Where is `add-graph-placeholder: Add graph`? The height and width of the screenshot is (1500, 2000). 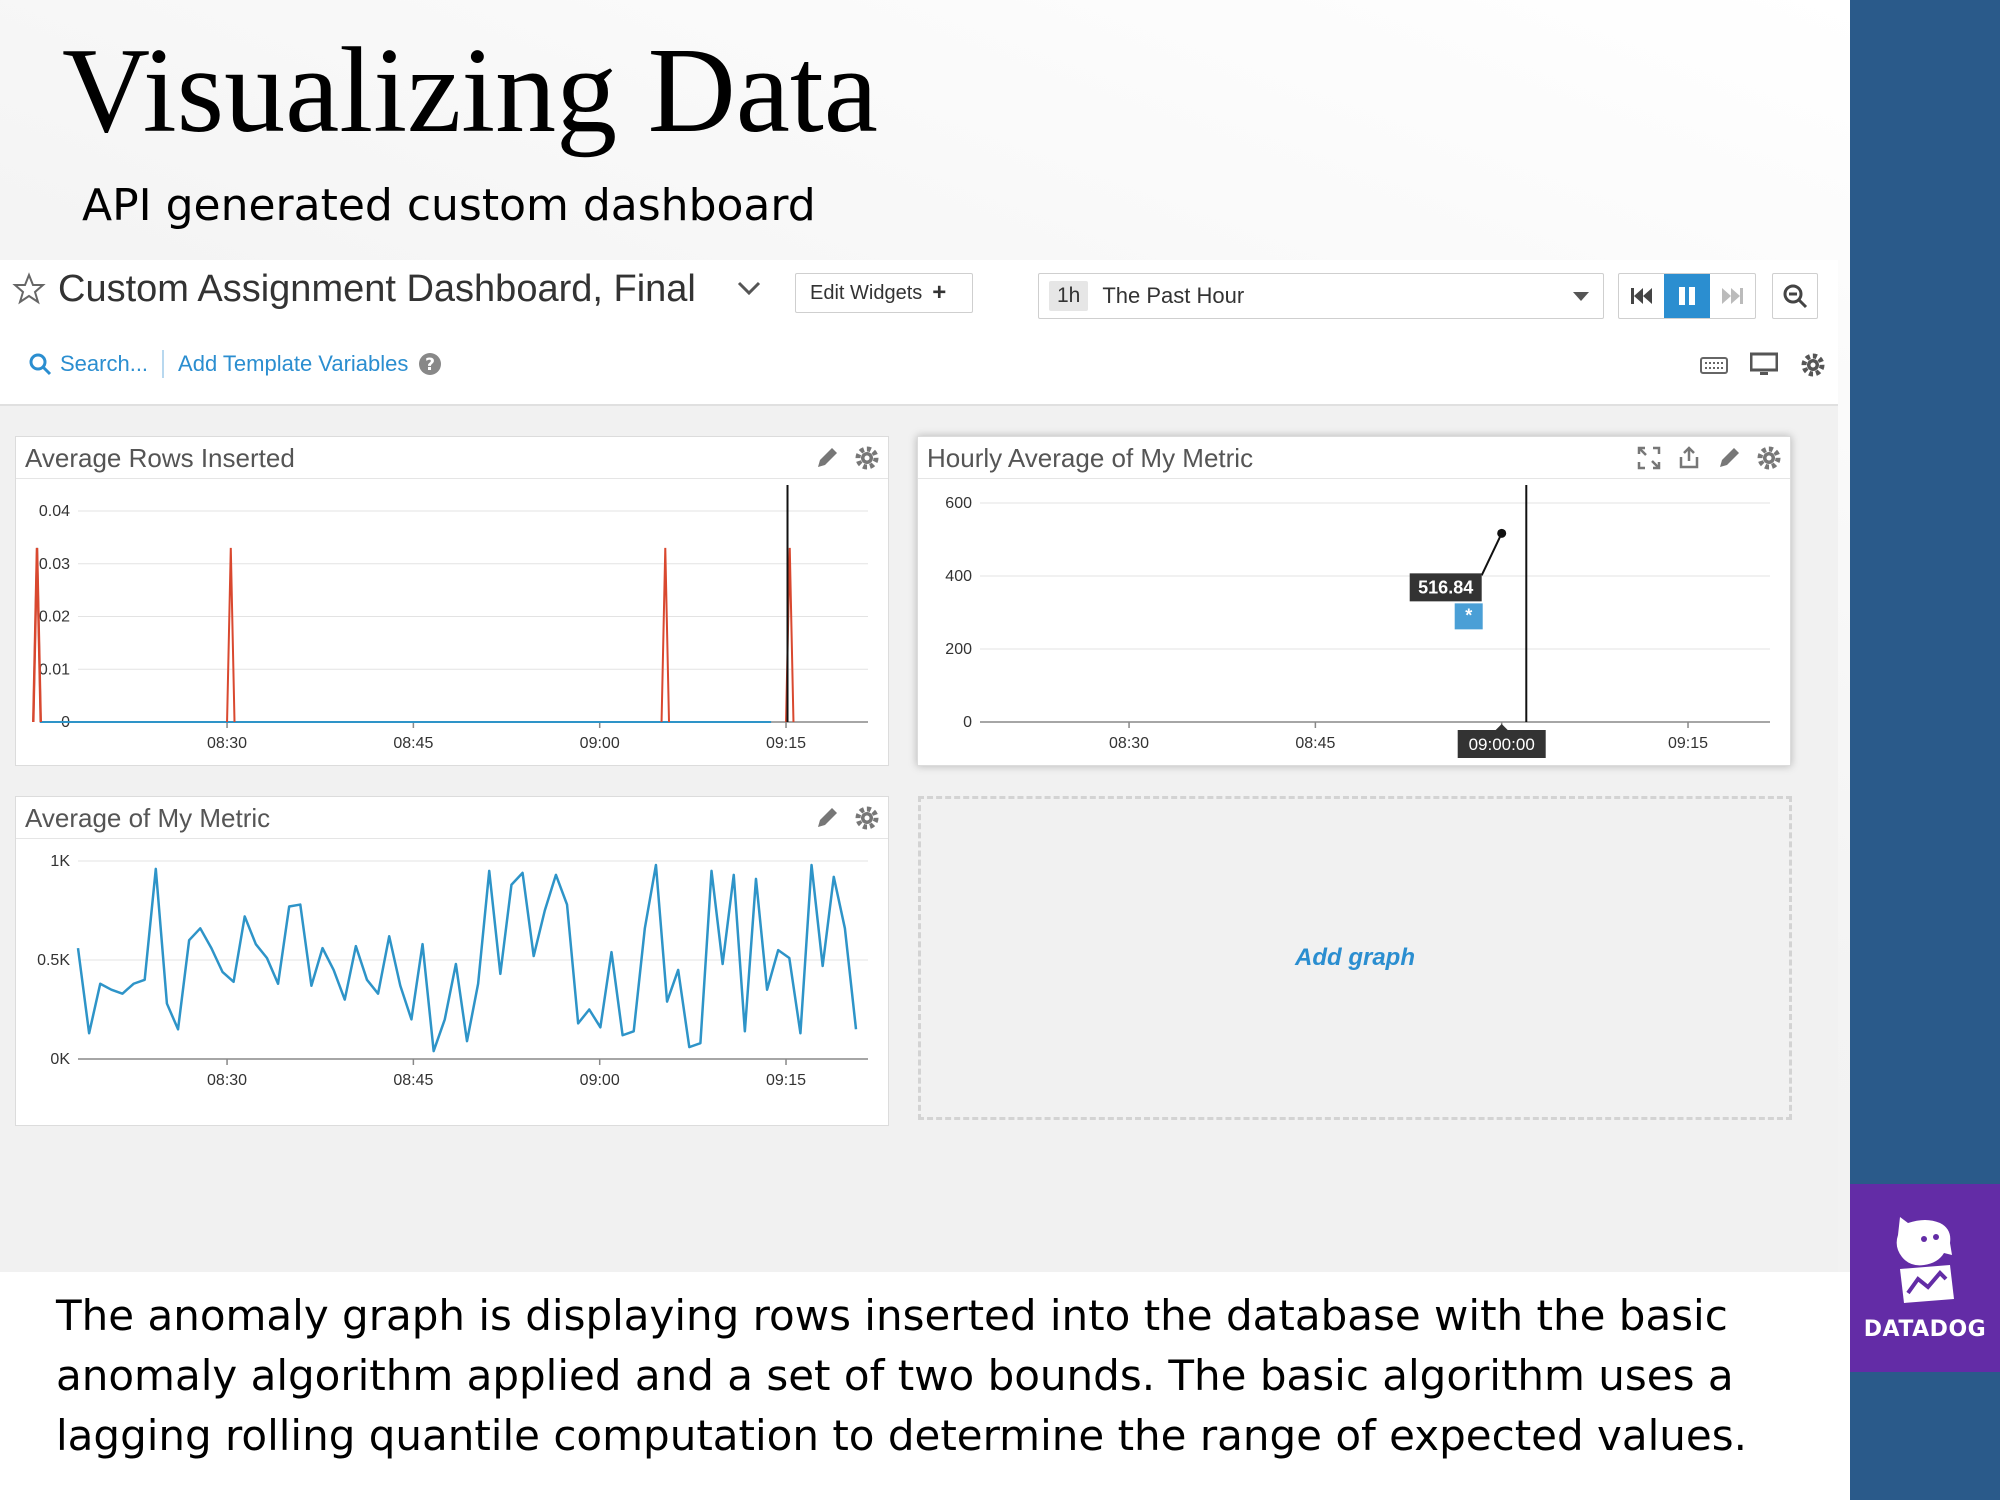 add-graph-placeholder: Add graph is located at coordinates (1355, 958).